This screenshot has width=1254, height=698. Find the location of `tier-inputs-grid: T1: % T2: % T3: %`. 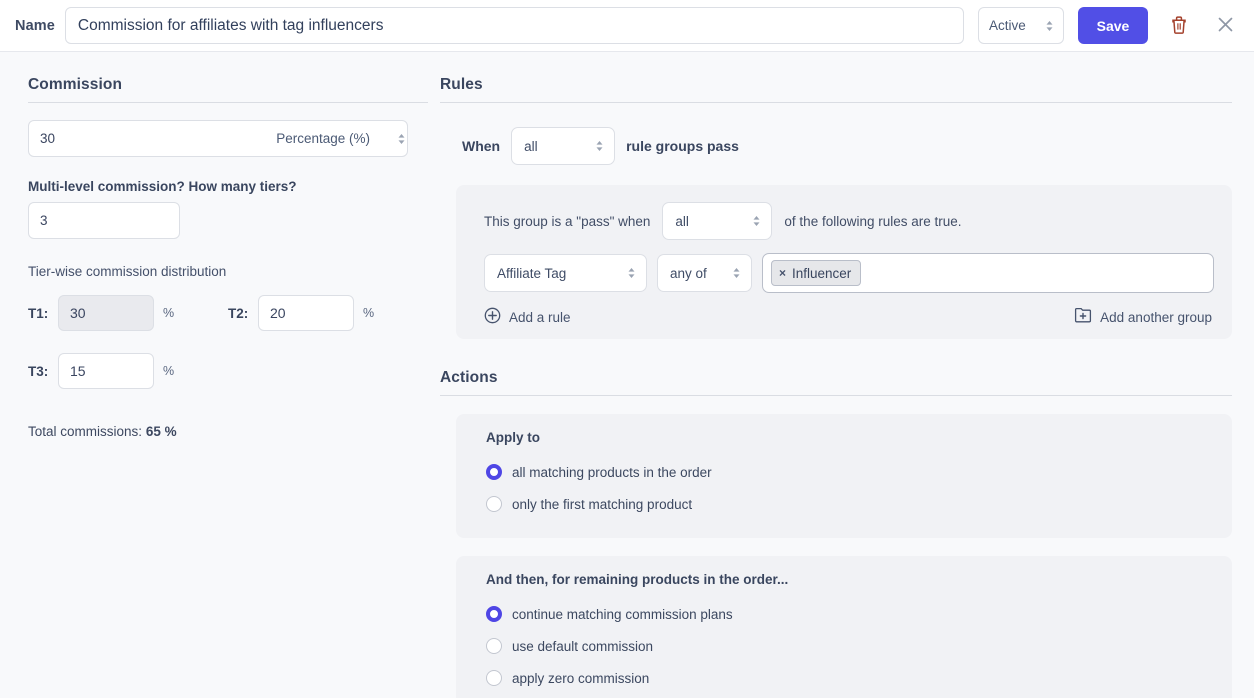

tier-inputs-grid: T1: % T2: % T3: % is located at coordinates (228, 342).